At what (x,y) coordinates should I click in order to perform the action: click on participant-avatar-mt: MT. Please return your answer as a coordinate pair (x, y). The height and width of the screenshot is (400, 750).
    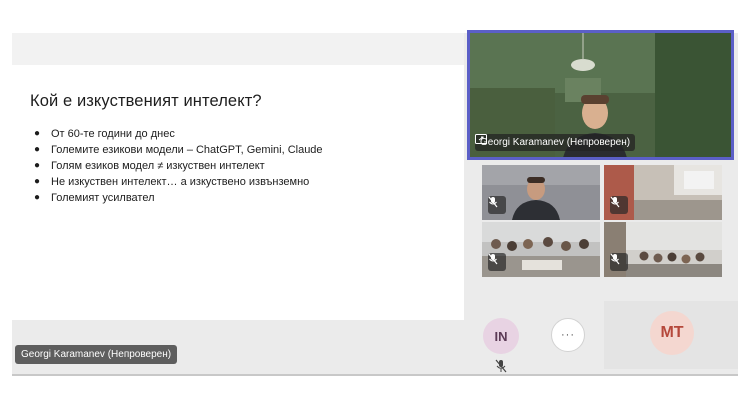
    Looking at the image, I should click on (672, 333).